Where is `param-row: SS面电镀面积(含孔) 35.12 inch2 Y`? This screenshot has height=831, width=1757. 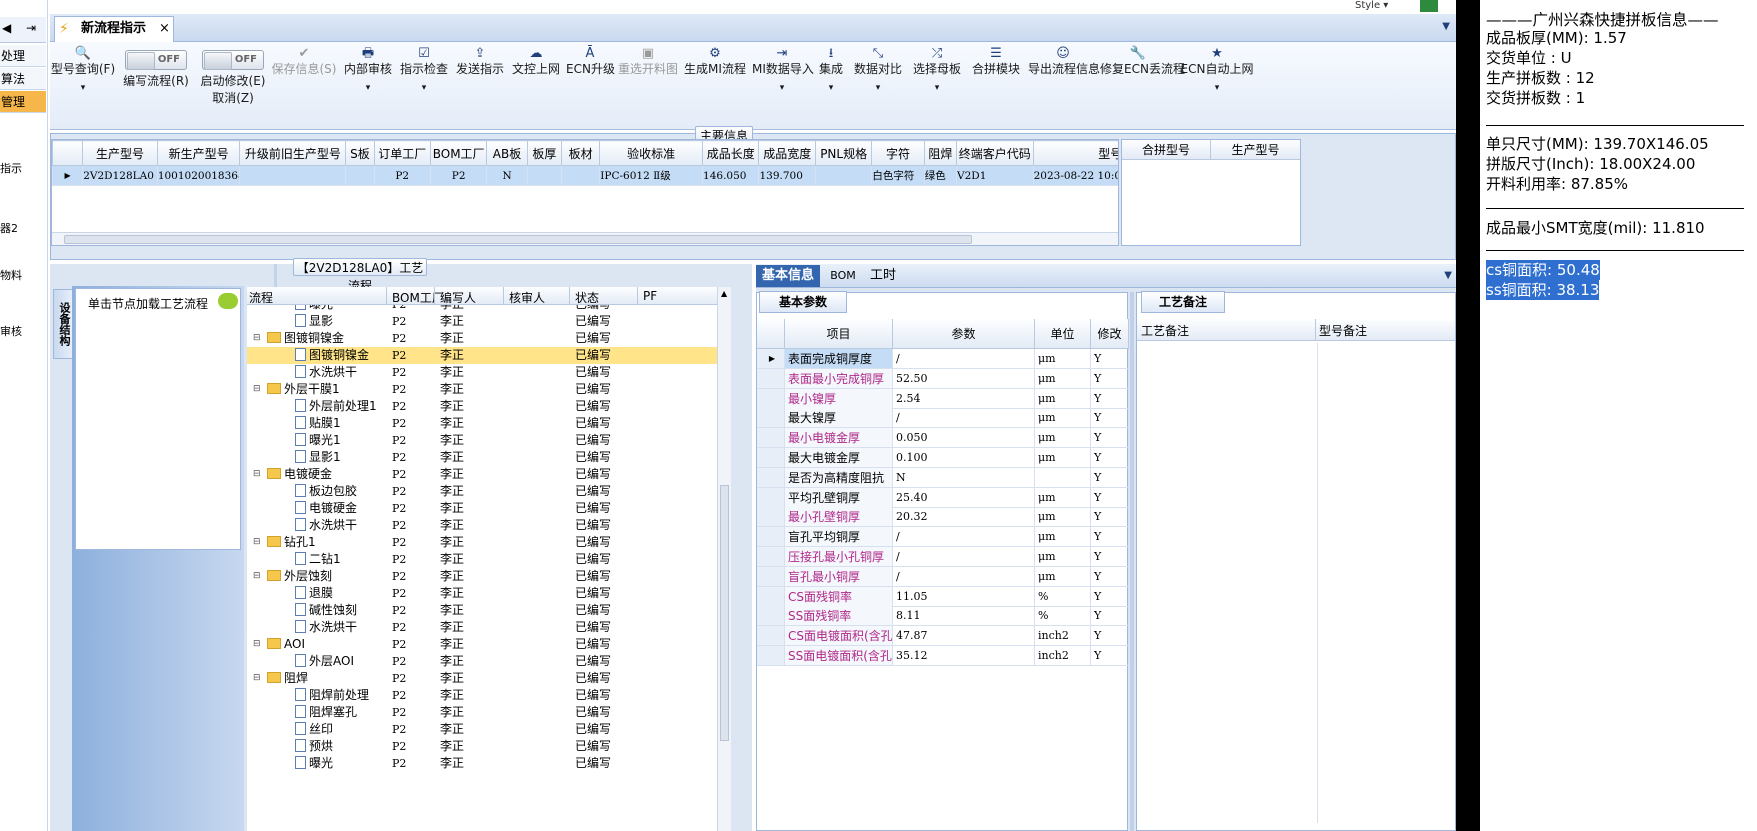 param-row: SS面电镀面积(含孔) 35.12 inch2 Y is located at coordinates (943, 656).